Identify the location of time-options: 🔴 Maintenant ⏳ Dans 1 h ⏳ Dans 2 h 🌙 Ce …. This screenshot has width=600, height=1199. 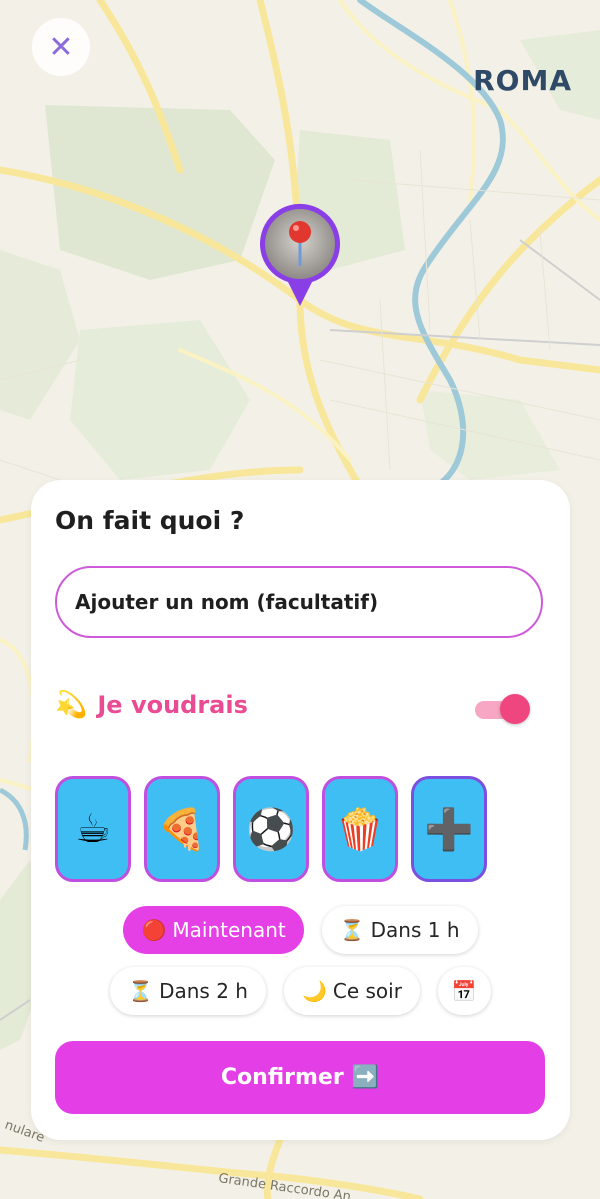
(300, 967).